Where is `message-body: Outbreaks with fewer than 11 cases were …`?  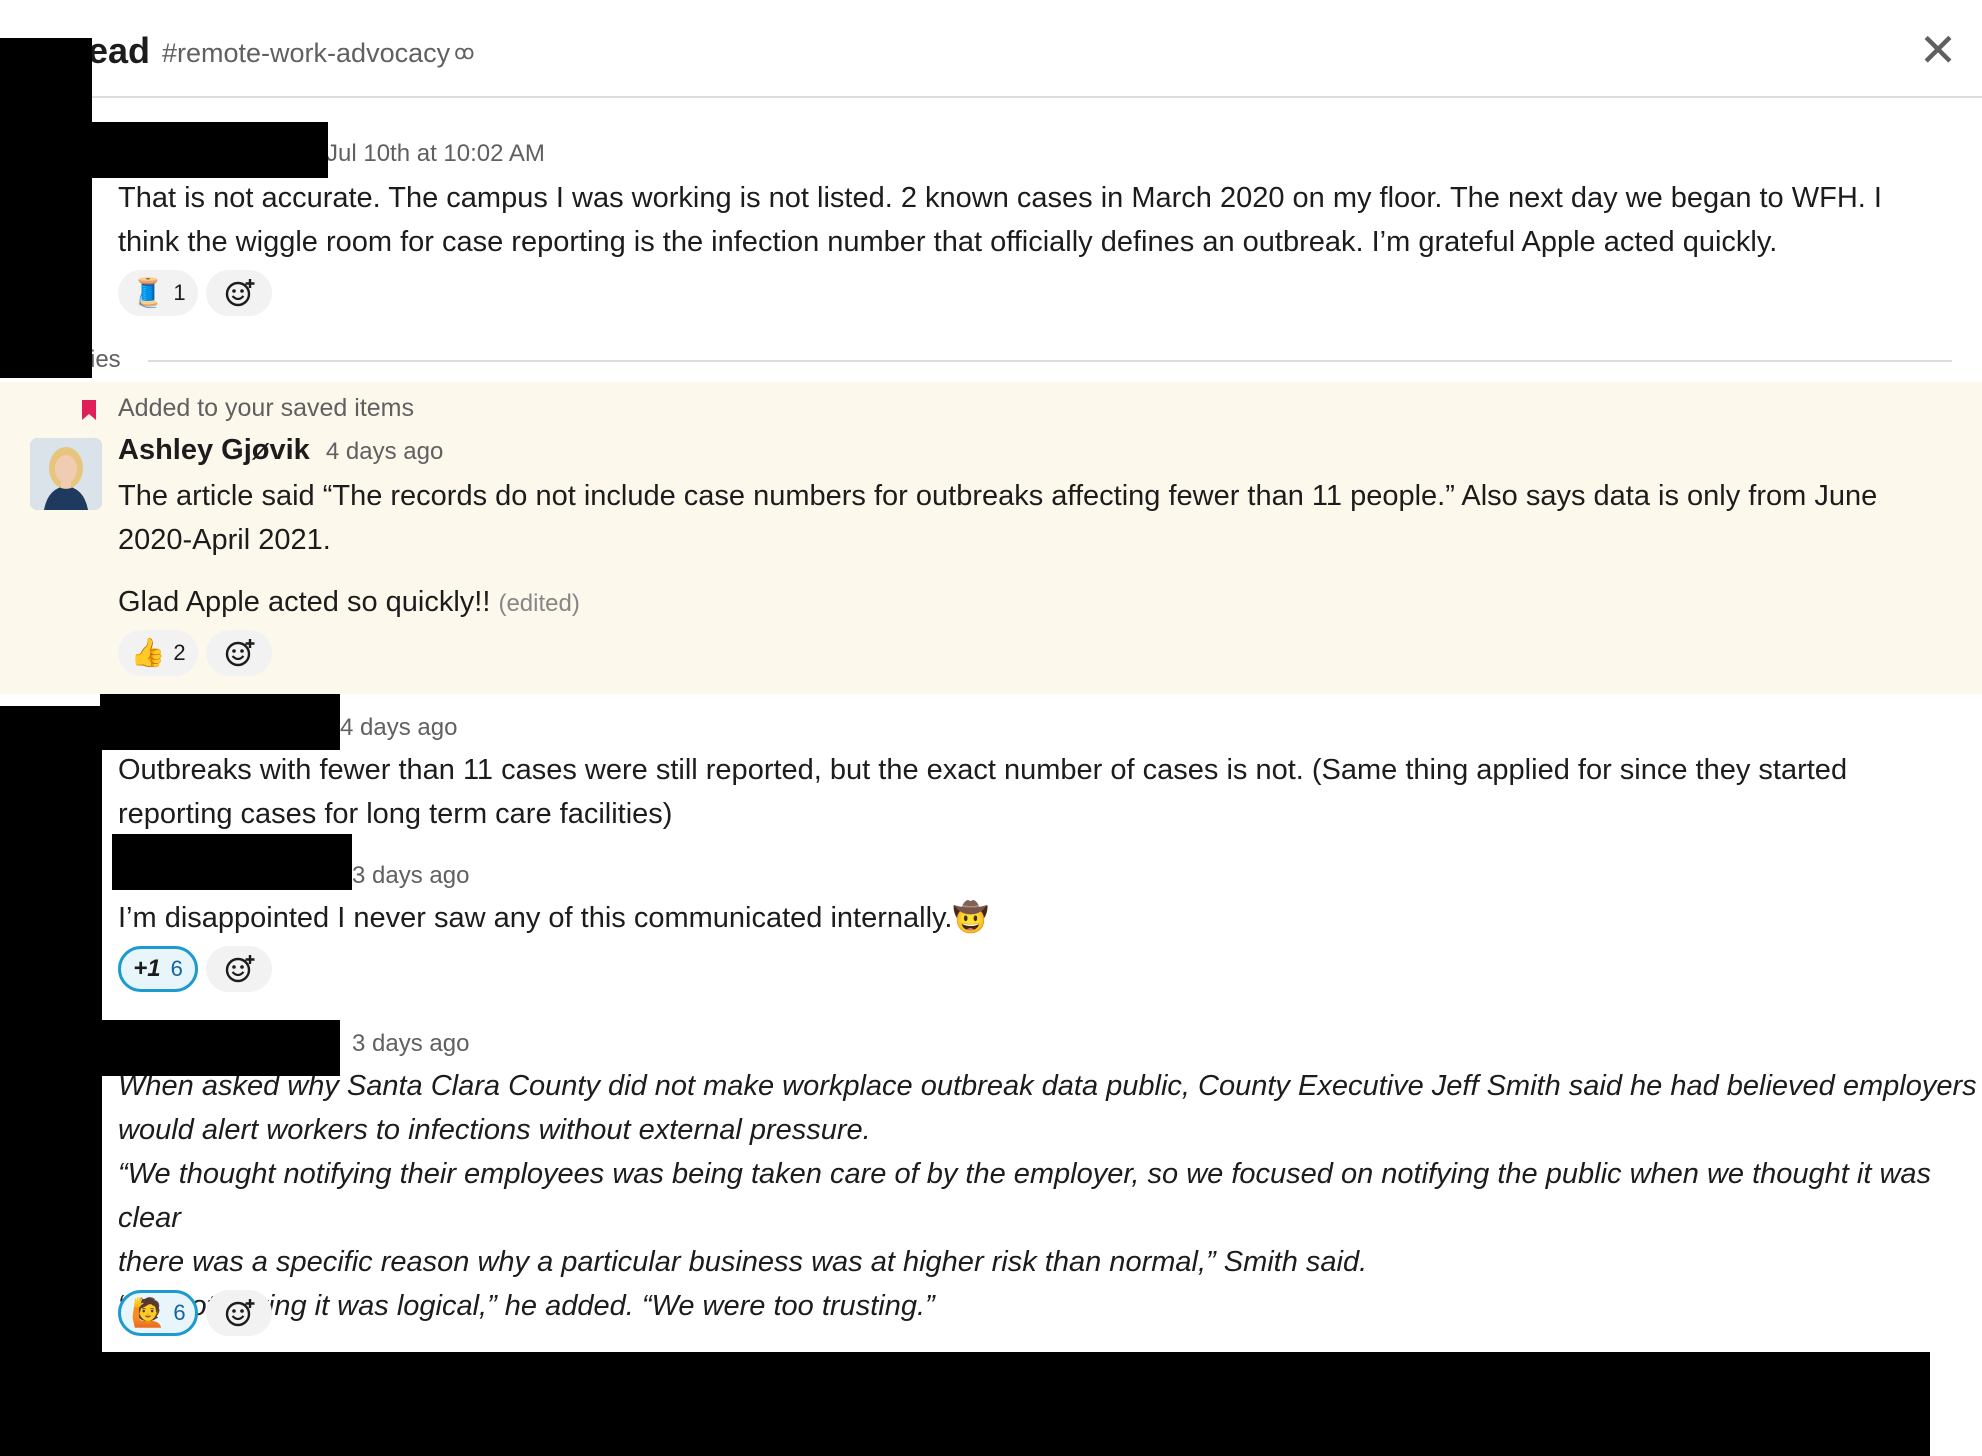
message-body: Outbreaks with fewer than 11 cases were … is located at coordinates (982, 792).